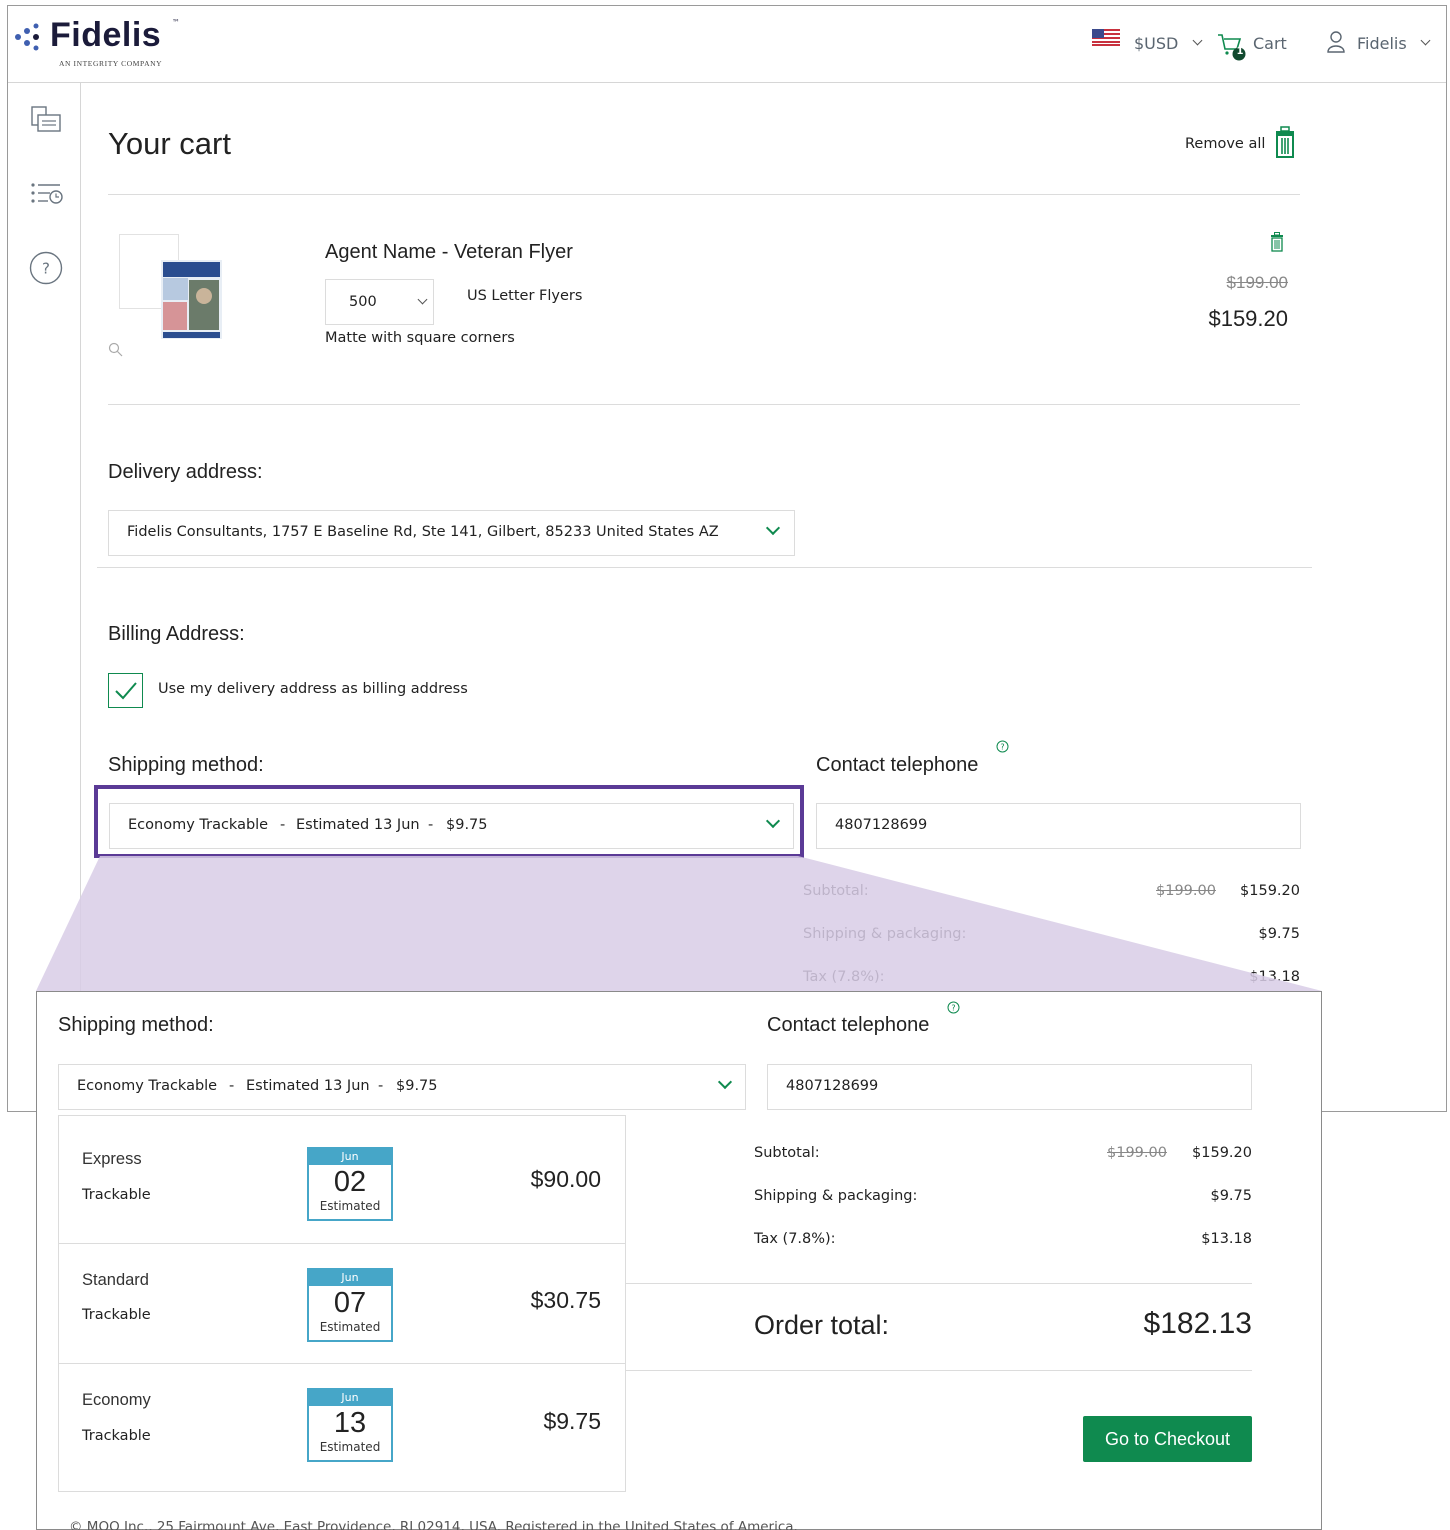 The height and width of the screenshot is (1530, 1450). I want to click on callout-subtotal-label: Subtotal:, so click(787, 1153).